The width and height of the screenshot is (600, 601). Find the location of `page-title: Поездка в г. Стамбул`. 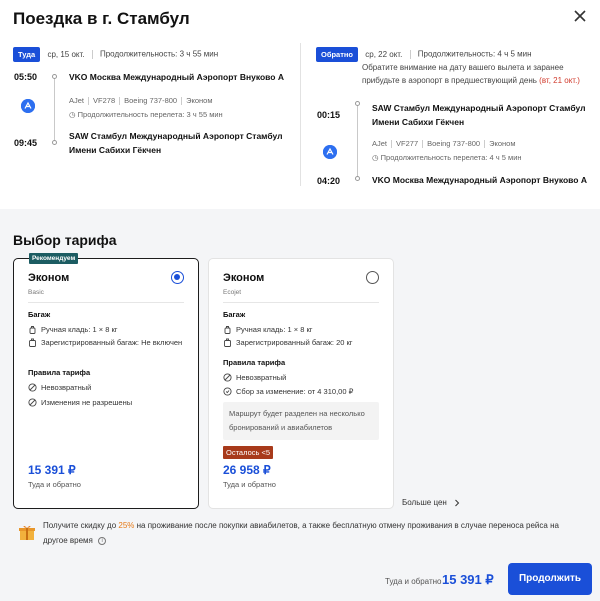

page-title: Поездка в г. Стамбул is located at coordinates (101, 18).